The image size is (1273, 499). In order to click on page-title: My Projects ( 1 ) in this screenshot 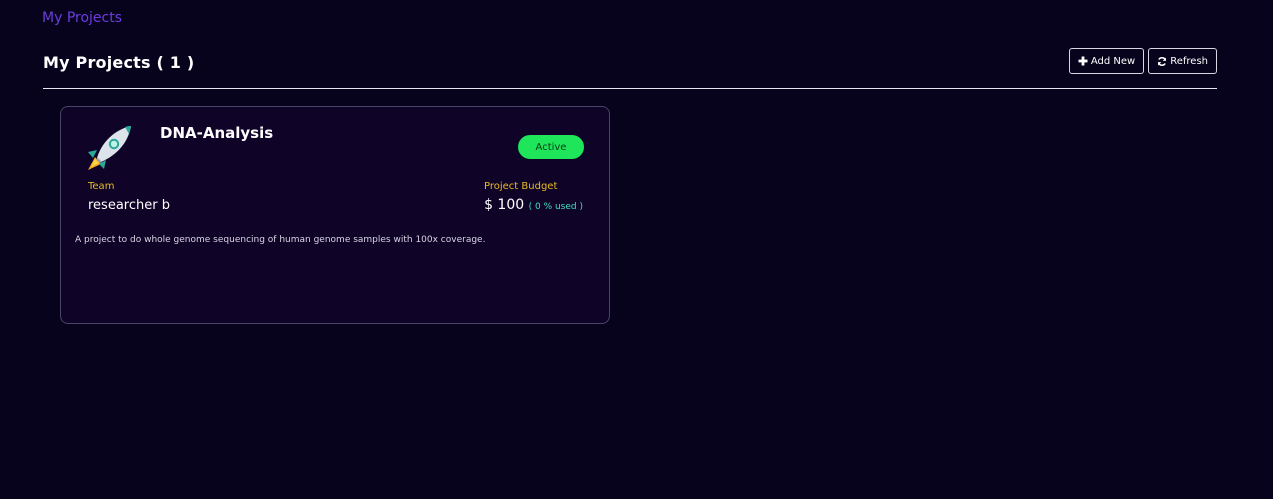, I will do `click(119, 62)`.